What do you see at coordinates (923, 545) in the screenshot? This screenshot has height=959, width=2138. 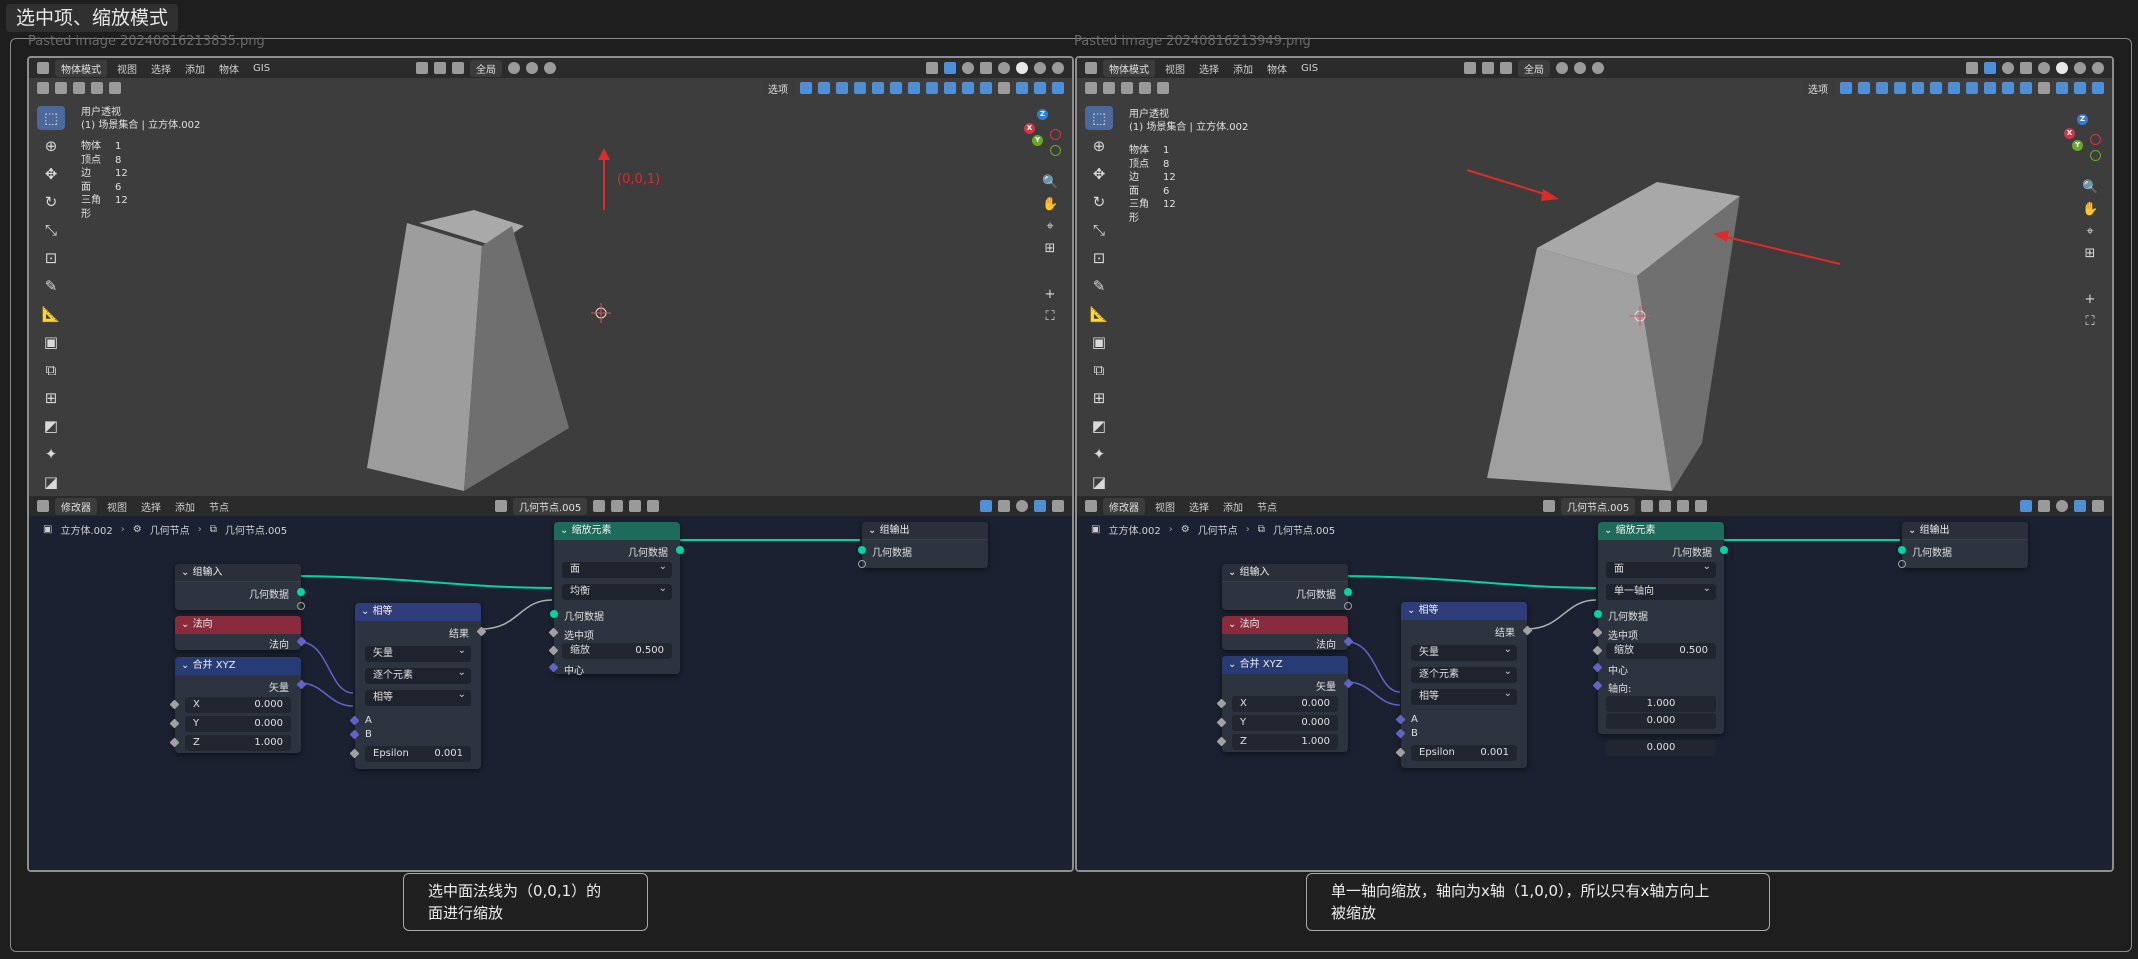 I see `group-output-node: ⌄ 组输出 几何数据` at bounding box center [923, 545].